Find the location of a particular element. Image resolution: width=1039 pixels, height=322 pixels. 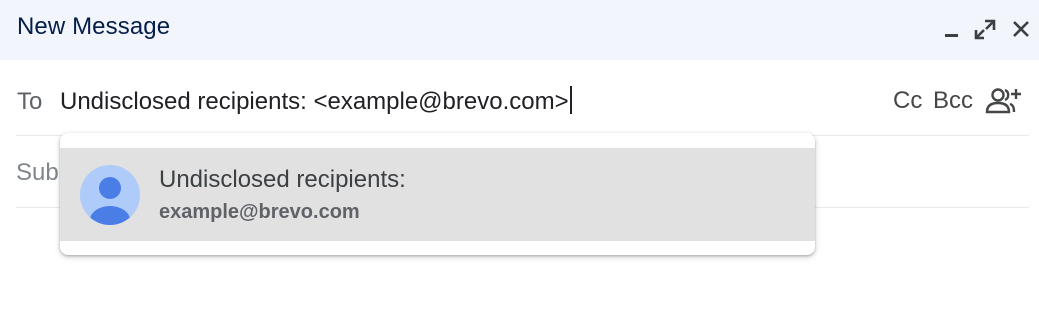

suggestion-email: example@brevo.com is located at coordinates (259, 212).